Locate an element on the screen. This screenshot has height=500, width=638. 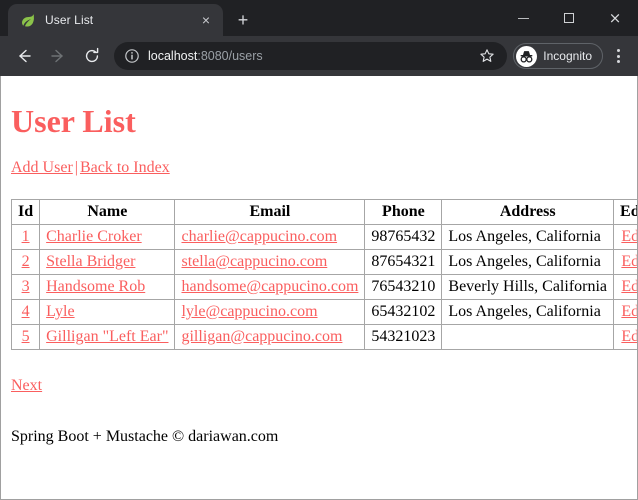
maximize-icon is located at coordinates (569, 18).